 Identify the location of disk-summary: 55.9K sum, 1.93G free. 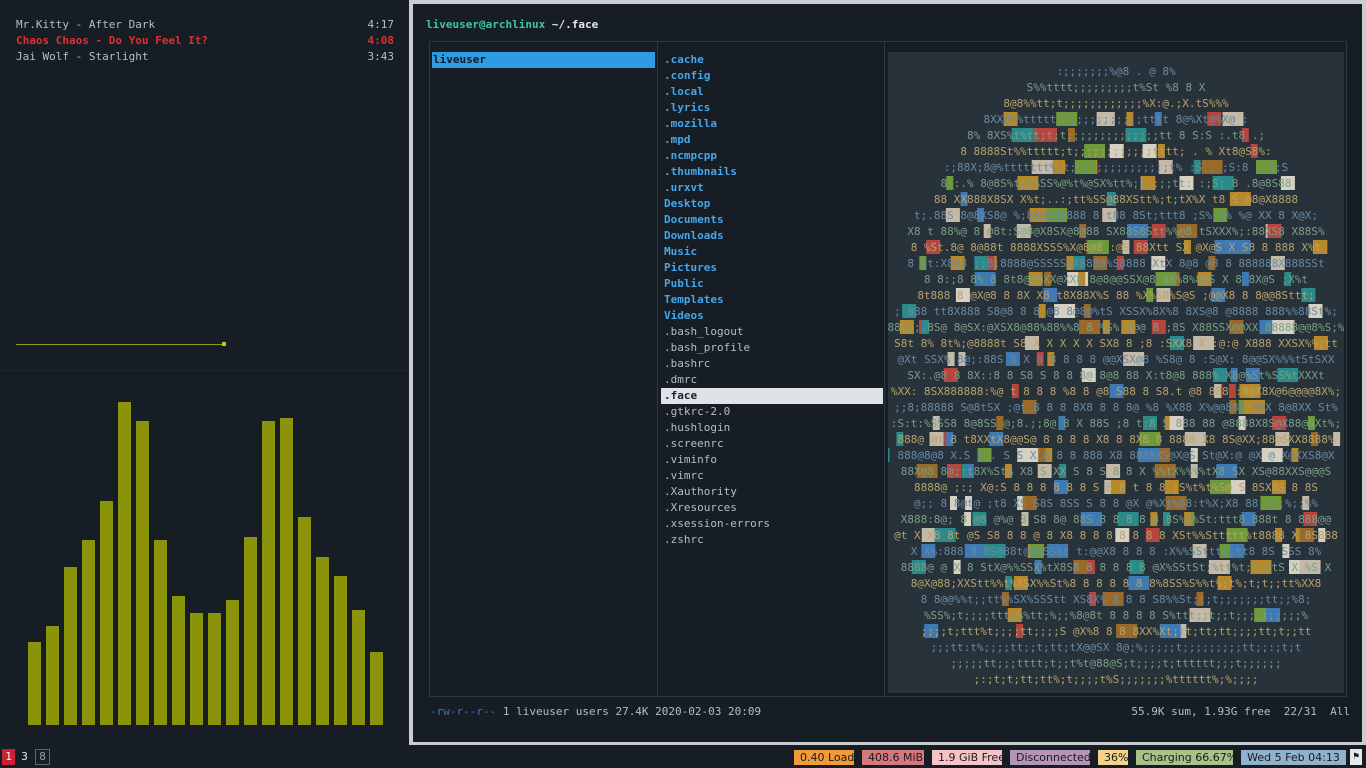
(1201, 711).